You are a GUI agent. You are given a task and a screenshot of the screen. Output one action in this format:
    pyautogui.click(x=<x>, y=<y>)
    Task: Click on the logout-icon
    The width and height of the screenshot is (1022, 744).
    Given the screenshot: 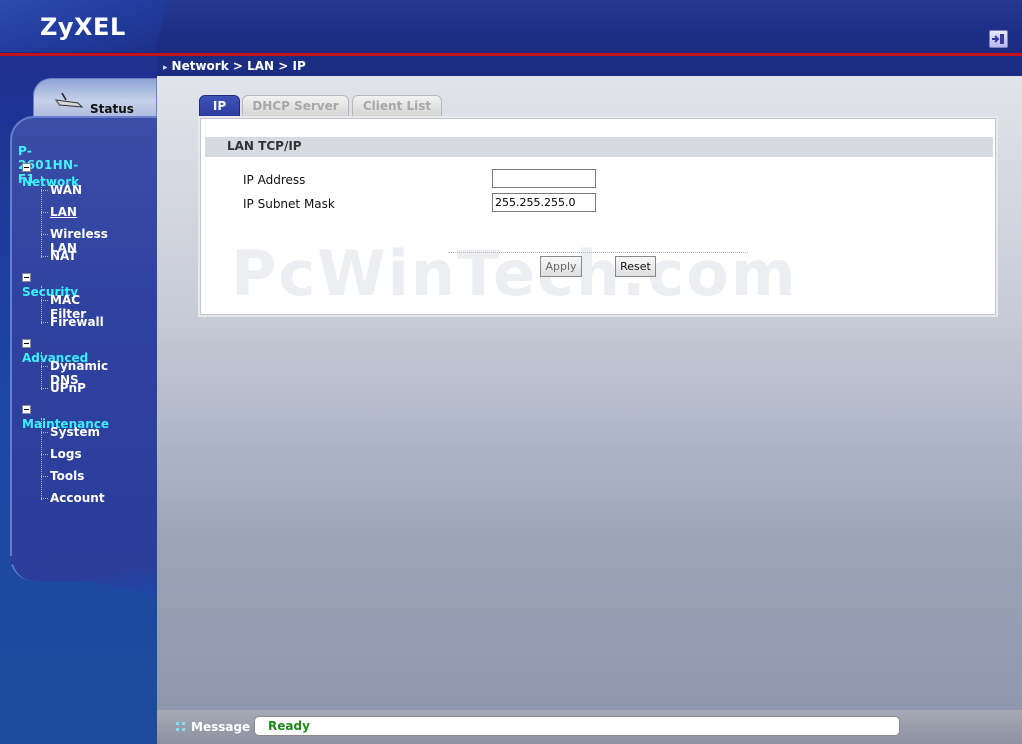 What is the action you would take?
    pyautogui.click(x=998, y=39)
    